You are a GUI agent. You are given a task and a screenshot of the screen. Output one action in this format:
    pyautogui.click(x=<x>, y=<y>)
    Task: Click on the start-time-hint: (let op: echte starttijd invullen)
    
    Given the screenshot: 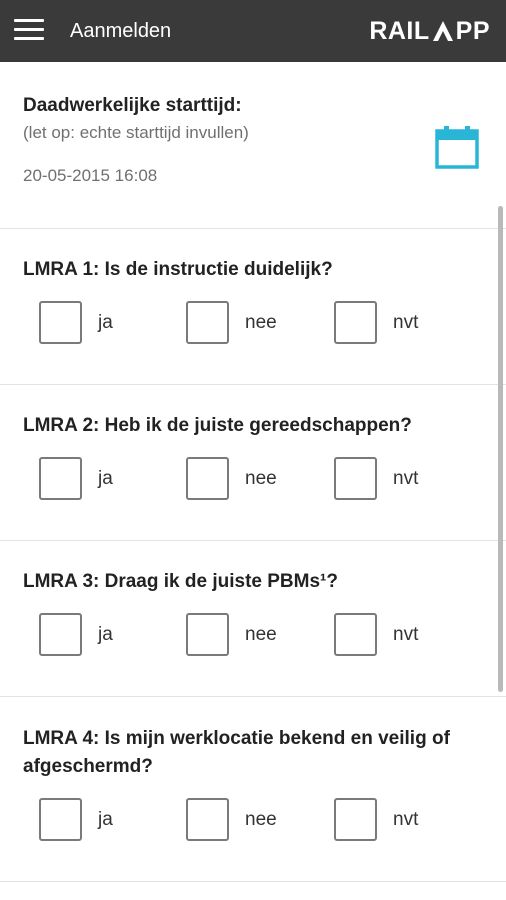 What is the action you would take?
    pyautogui.click(x=136, y=132)
    